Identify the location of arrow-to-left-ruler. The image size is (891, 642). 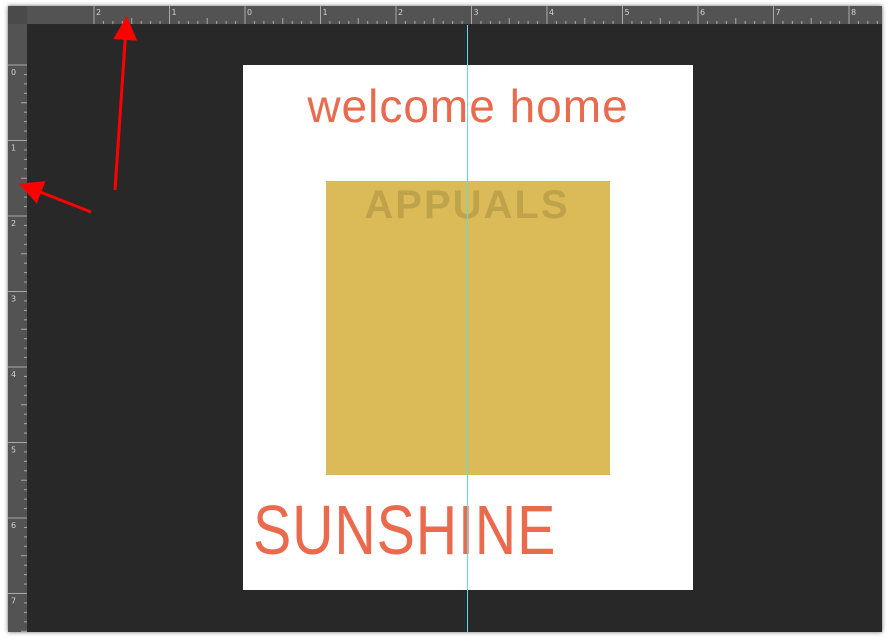
(55, 197).